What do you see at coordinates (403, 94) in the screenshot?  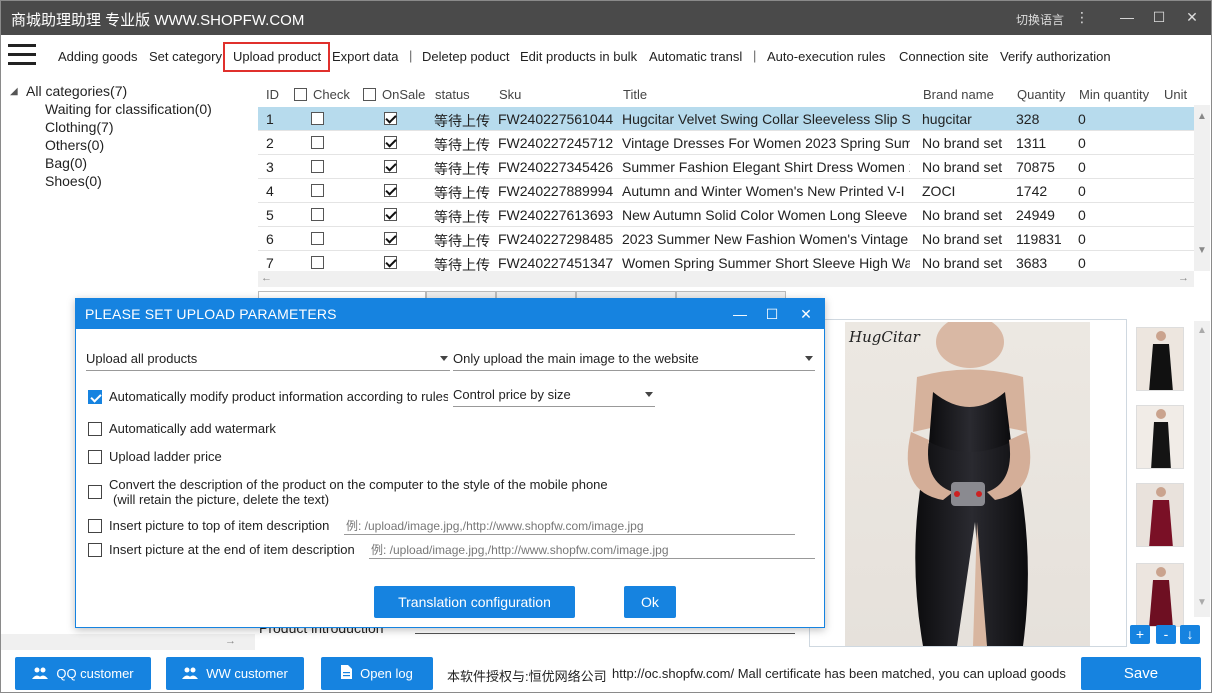 I see `column-header-onsale: OnSale` at bounding box center [403, 94].